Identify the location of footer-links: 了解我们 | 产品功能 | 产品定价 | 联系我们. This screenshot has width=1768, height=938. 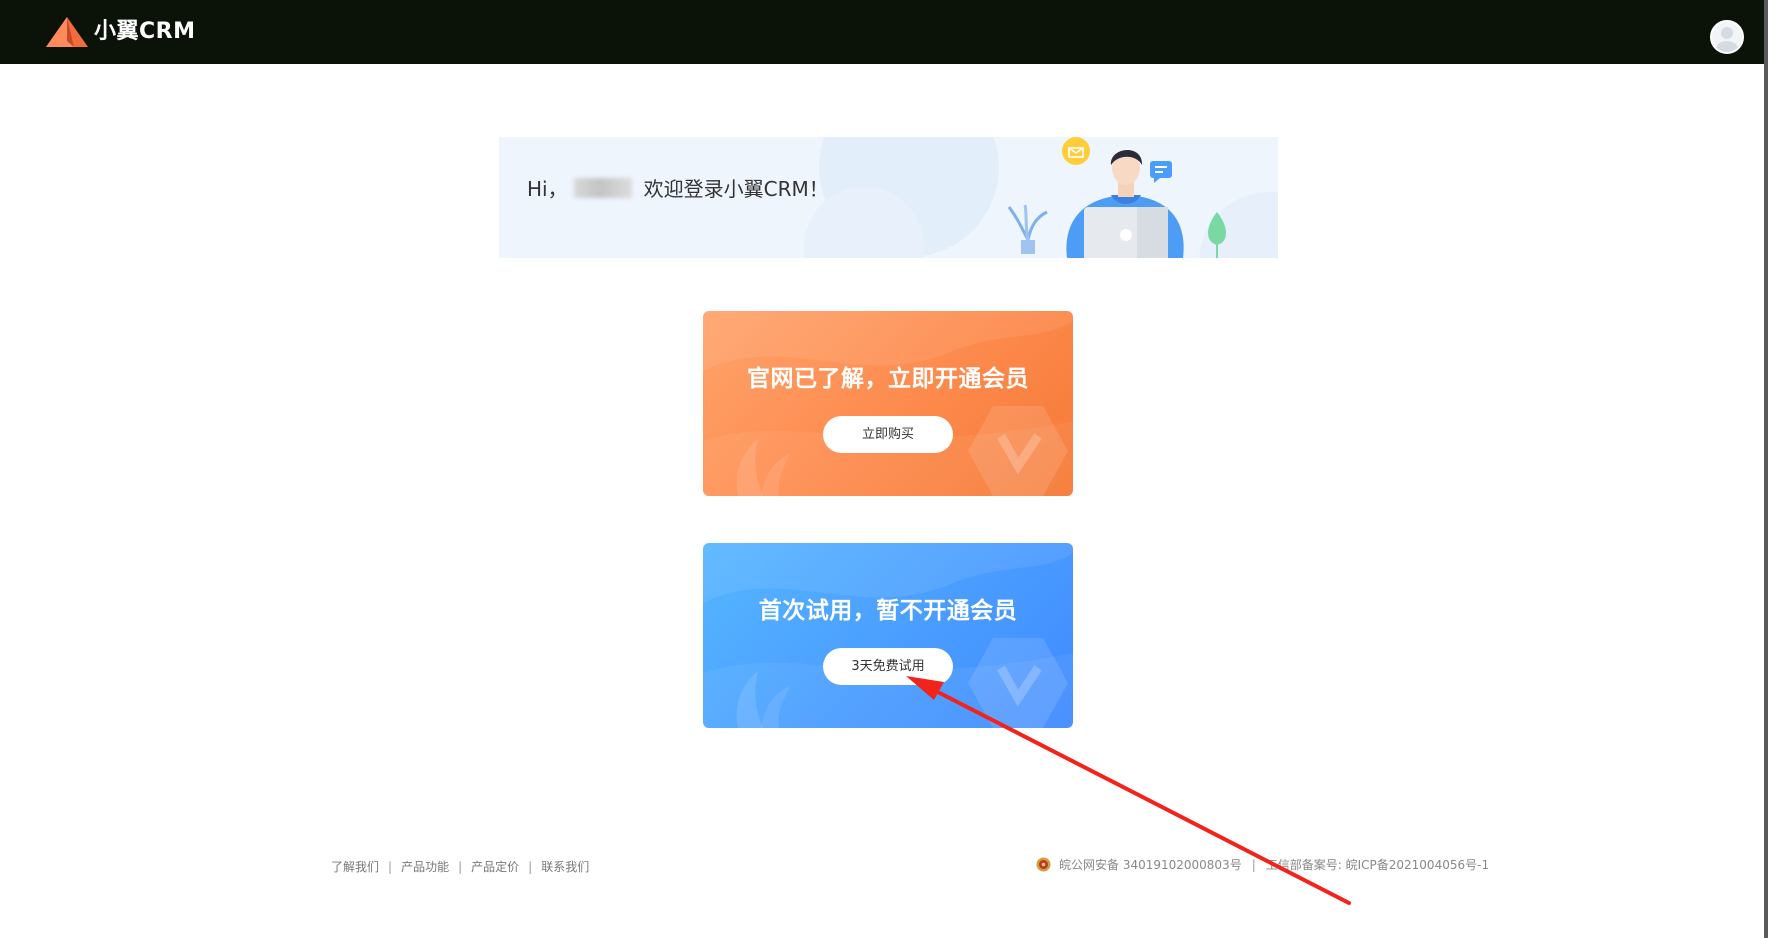
(460, 866).